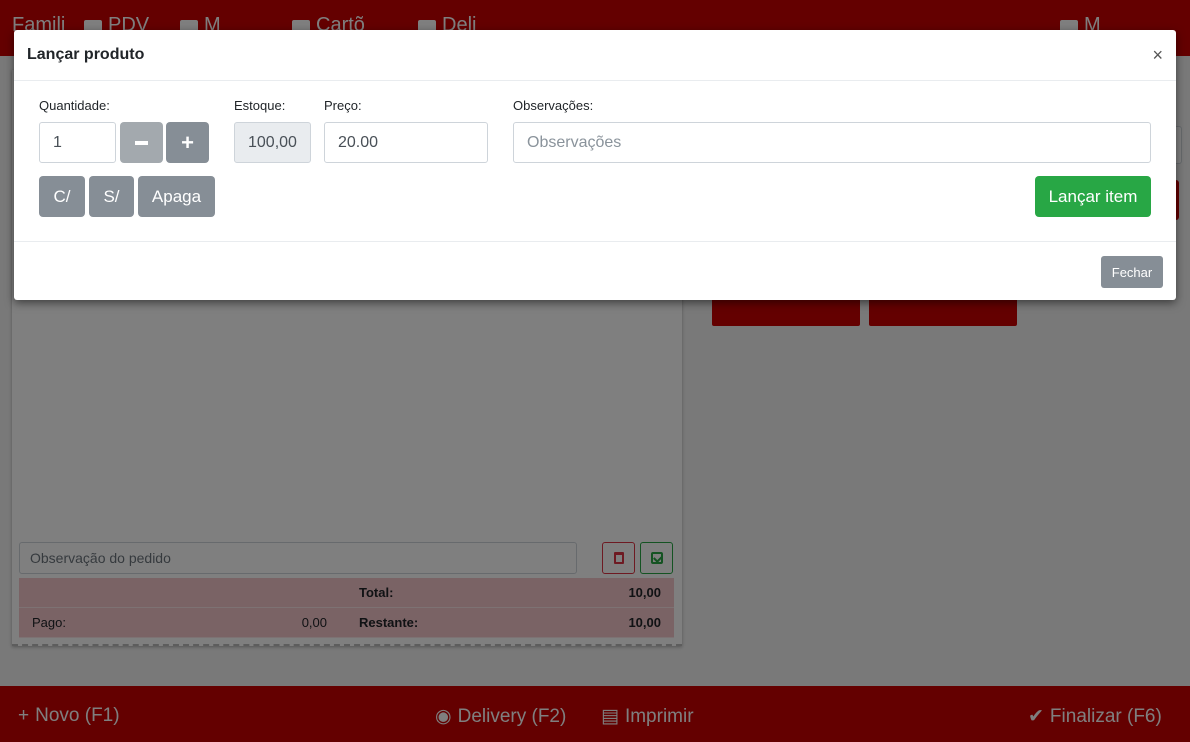 This screenshot has width=1190, height=742. Describe the element at coordinates (1093, 196) in the screenshot. I see `launch-item-button: Lançar item` at that location.